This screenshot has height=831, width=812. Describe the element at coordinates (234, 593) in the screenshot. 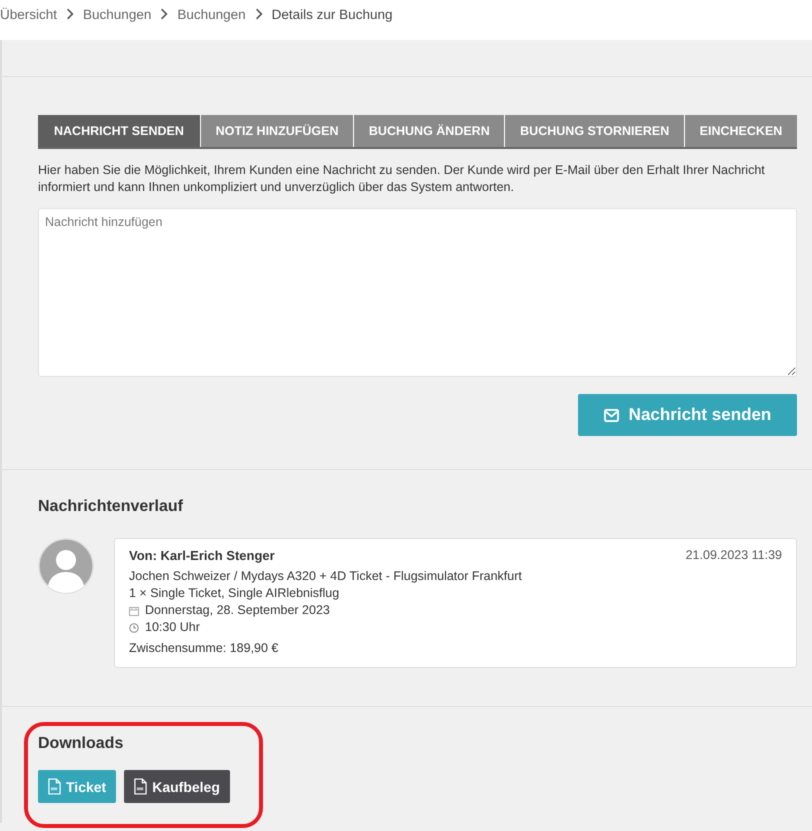

I see `message-line: 1 × Single Ticket, Single AIRlebnisflug` at that location.